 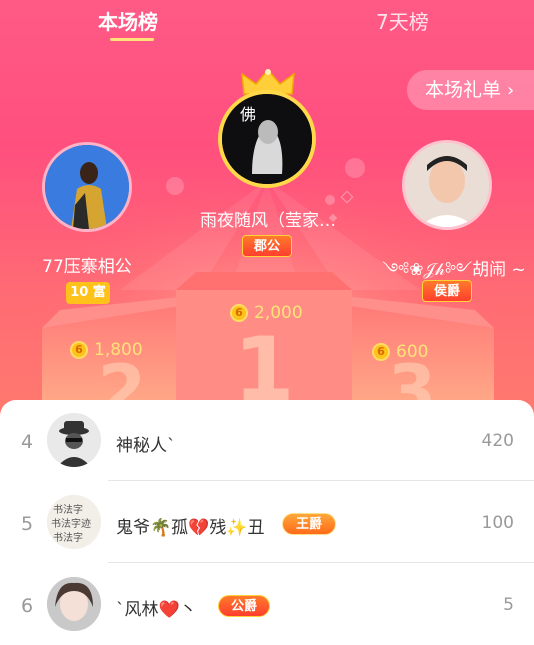 What do you see at coordinates (447, 185) in the screenshot?
I see `third-place-avatar` at bounding box center [447, 185].